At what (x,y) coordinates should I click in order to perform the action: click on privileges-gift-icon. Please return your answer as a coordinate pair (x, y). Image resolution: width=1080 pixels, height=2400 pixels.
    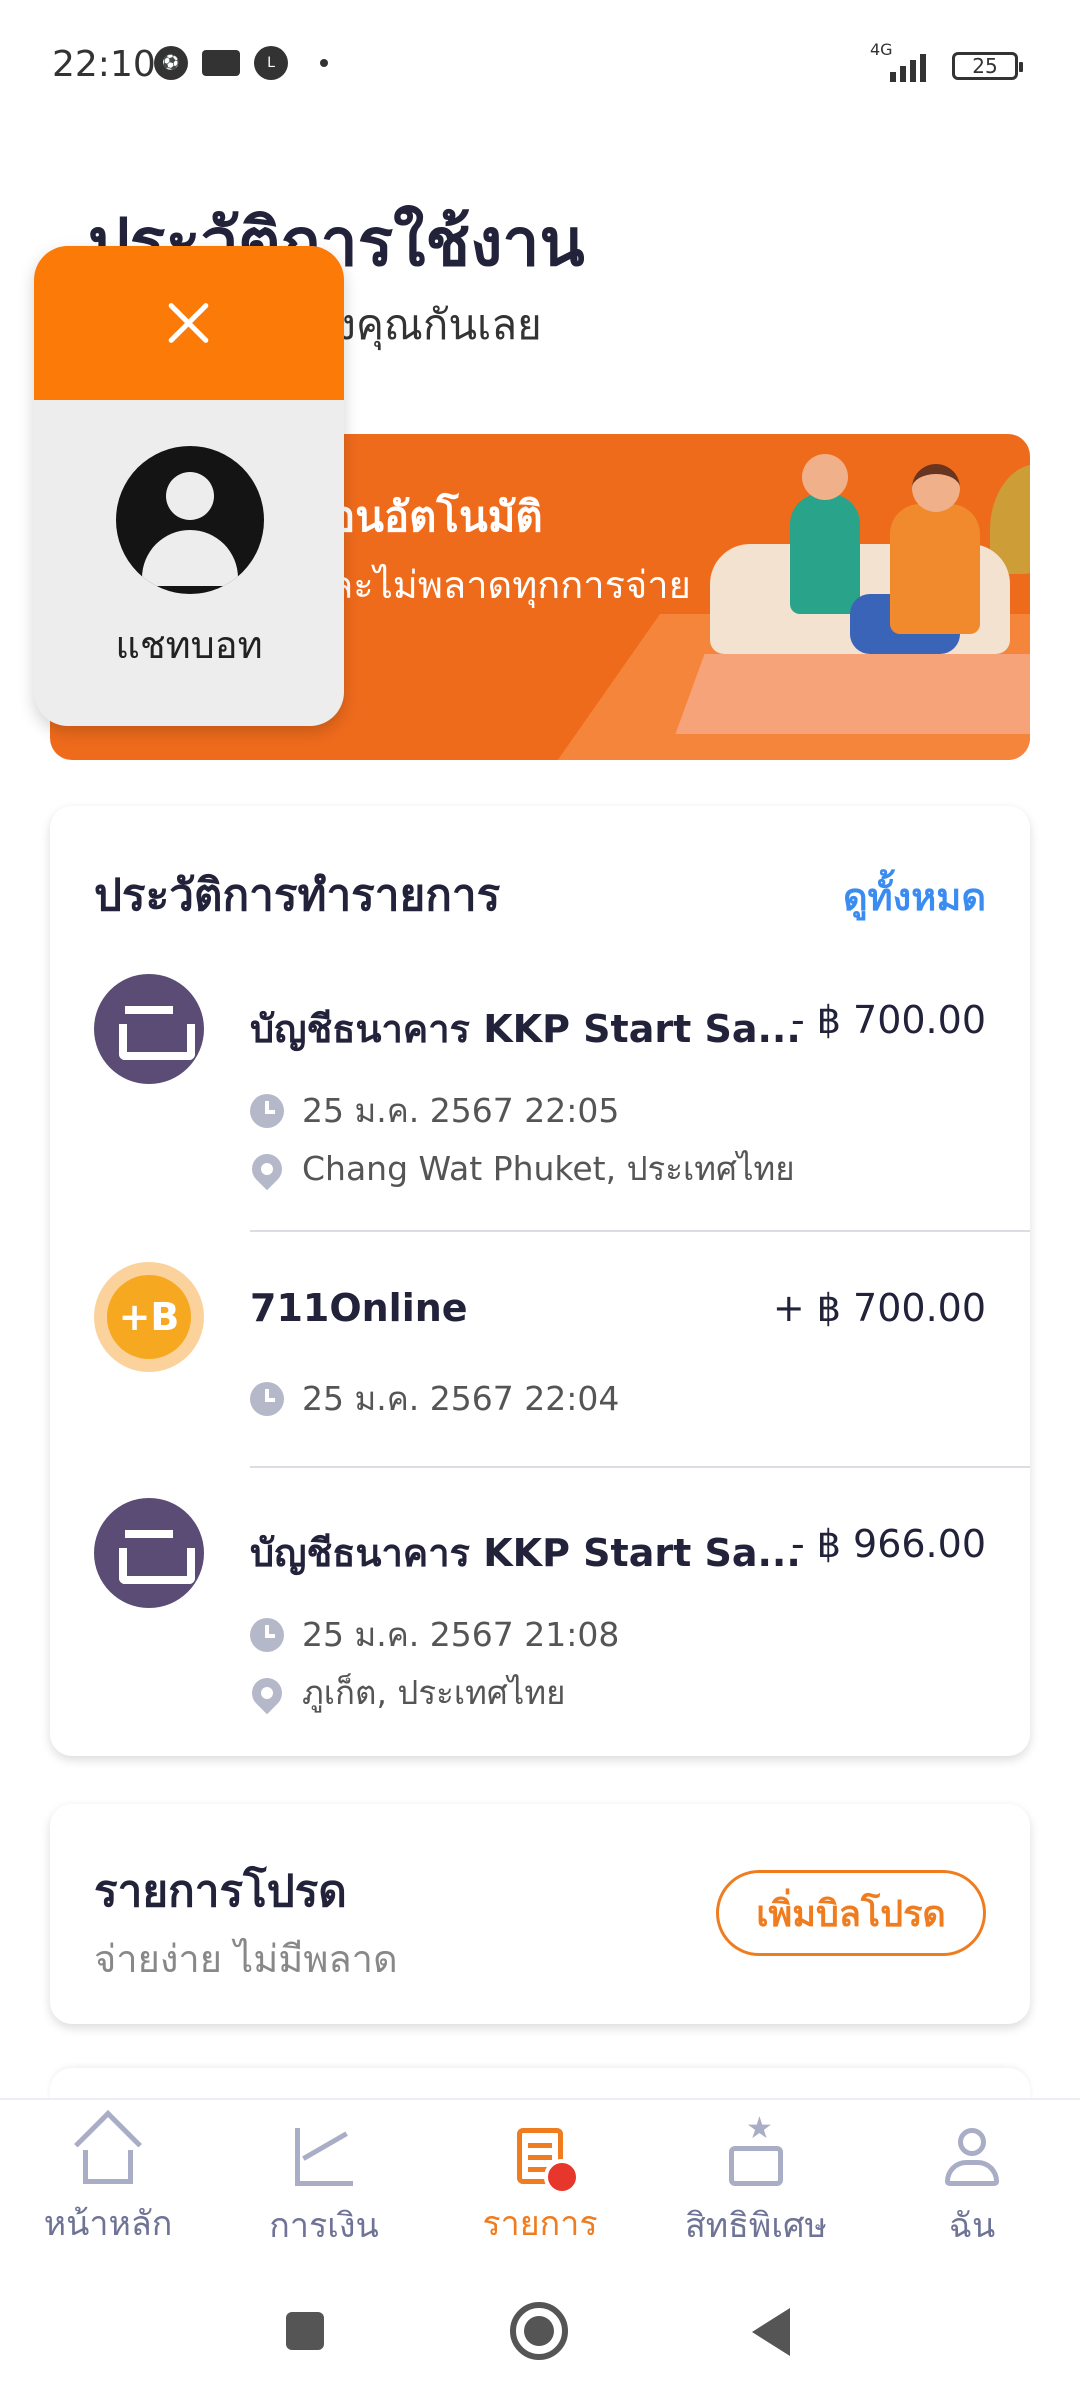
    Looking at the image, I should click on (756, 2148).